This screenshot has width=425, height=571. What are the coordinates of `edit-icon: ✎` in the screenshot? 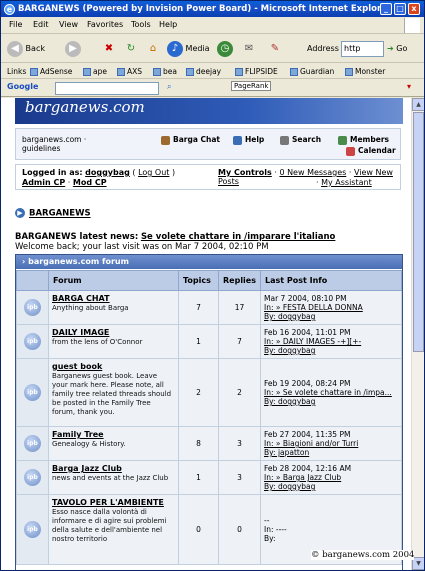 It's located at (275, 48).